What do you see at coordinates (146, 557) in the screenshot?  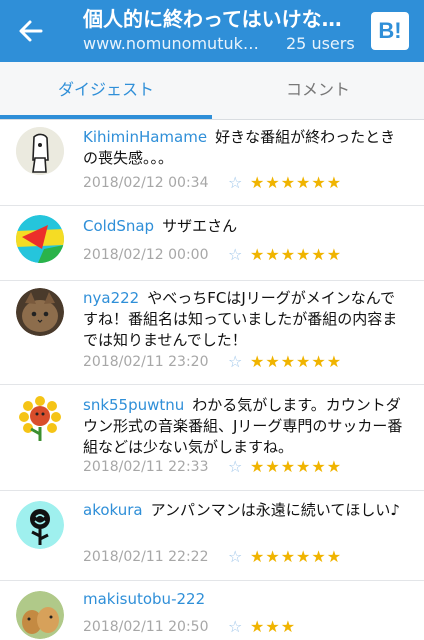 I see `comment-timestamp: 2018/02/11 22:22` at bounding box center [146, 557].